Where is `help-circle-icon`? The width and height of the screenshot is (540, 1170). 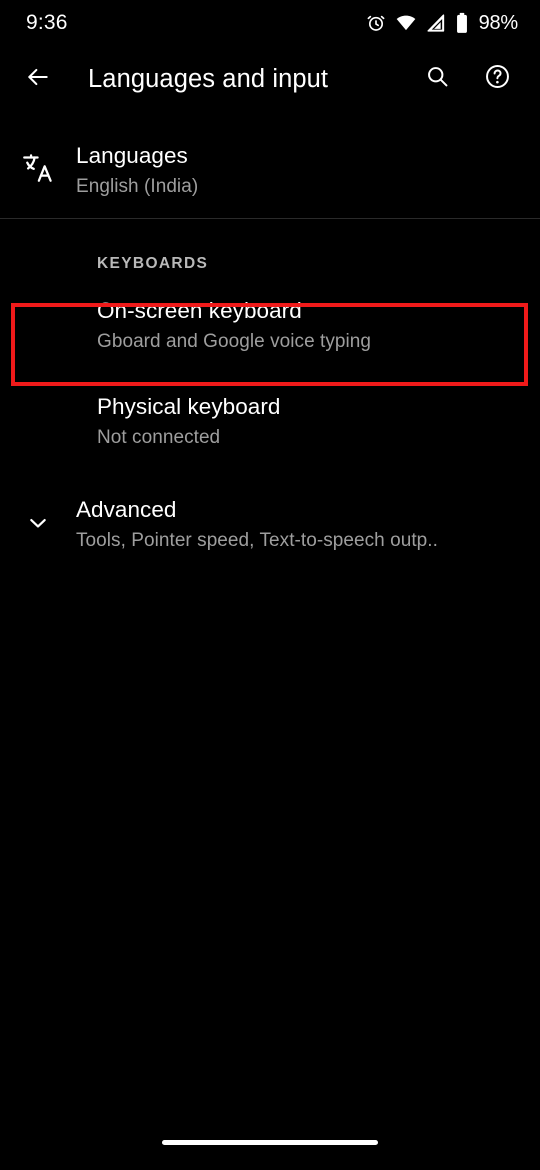
help-circle-icon is located at coordinates (497, 79).